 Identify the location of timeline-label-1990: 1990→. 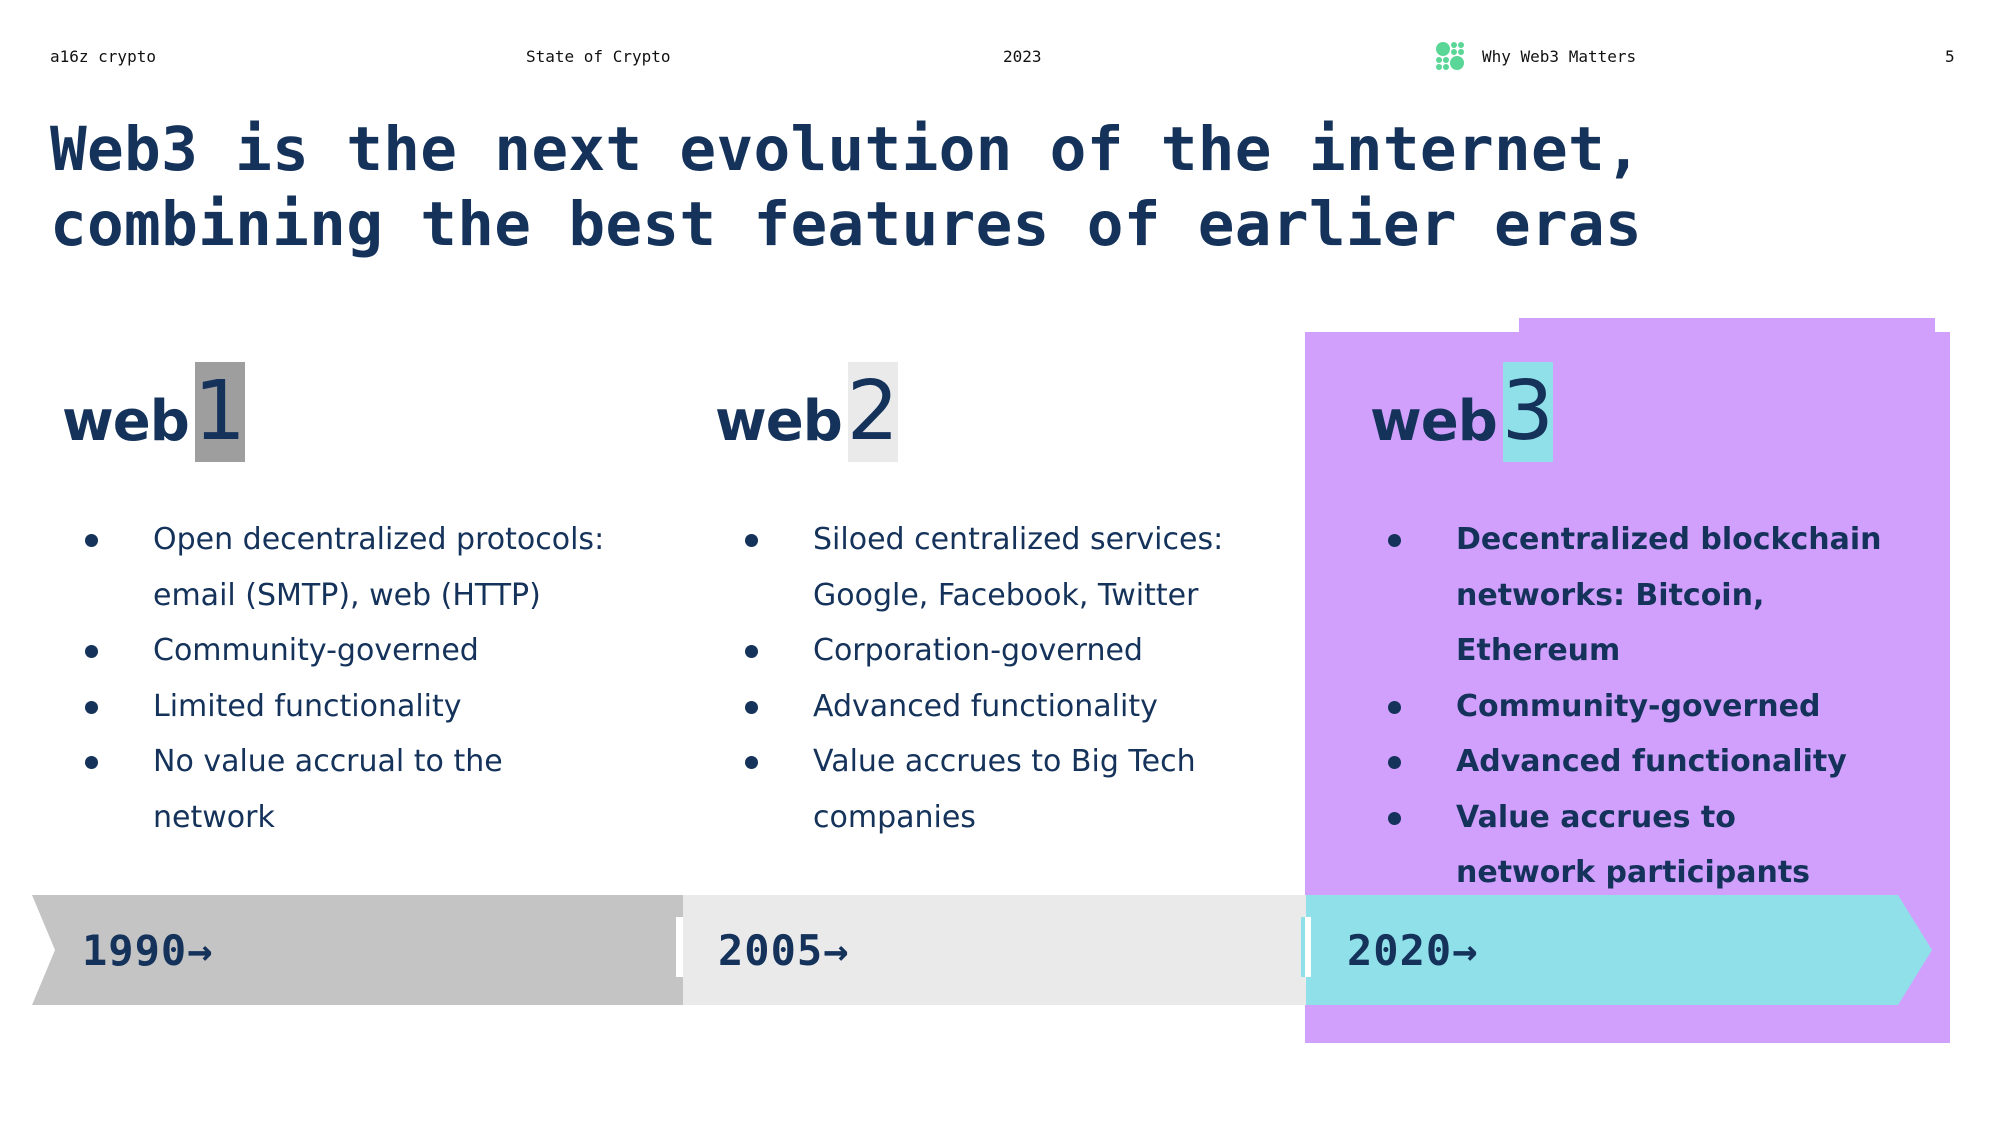
(148, 950).